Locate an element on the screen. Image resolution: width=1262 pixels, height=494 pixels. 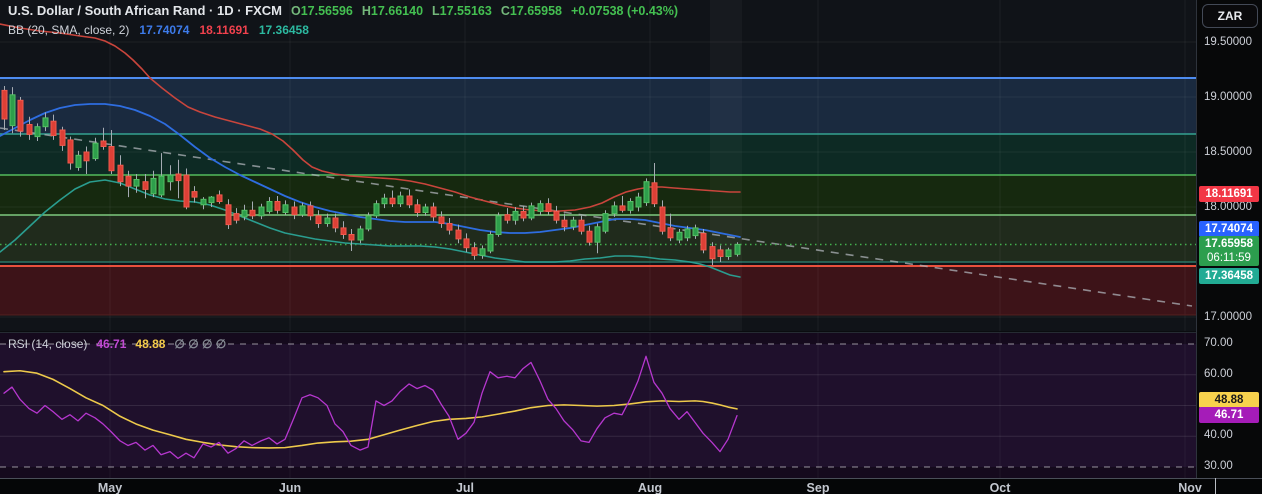
currency-toggle-button: ZAR is located at coordinates (1230, 16).